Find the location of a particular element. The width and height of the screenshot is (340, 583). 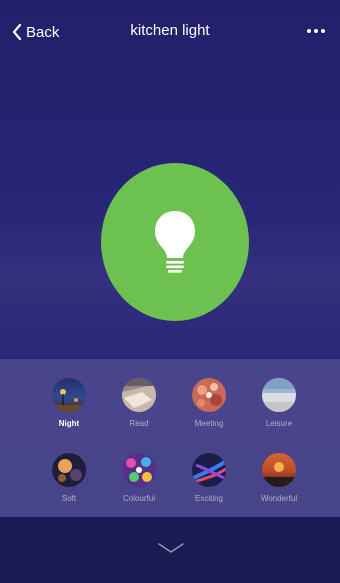

scene-read: Read is located at coordinates (139, 403).